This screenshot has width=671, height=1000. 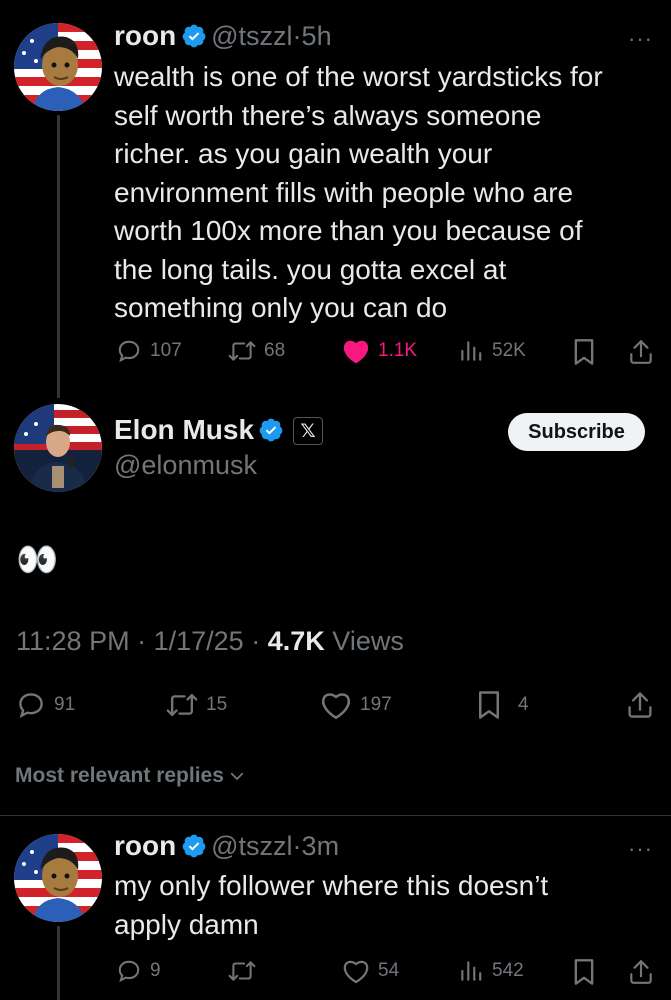 What do you see at coordinates (119, 775) in the screenshot?
I see `replies-sort-label: Most relevant replies` at bounding box center [119, 775].